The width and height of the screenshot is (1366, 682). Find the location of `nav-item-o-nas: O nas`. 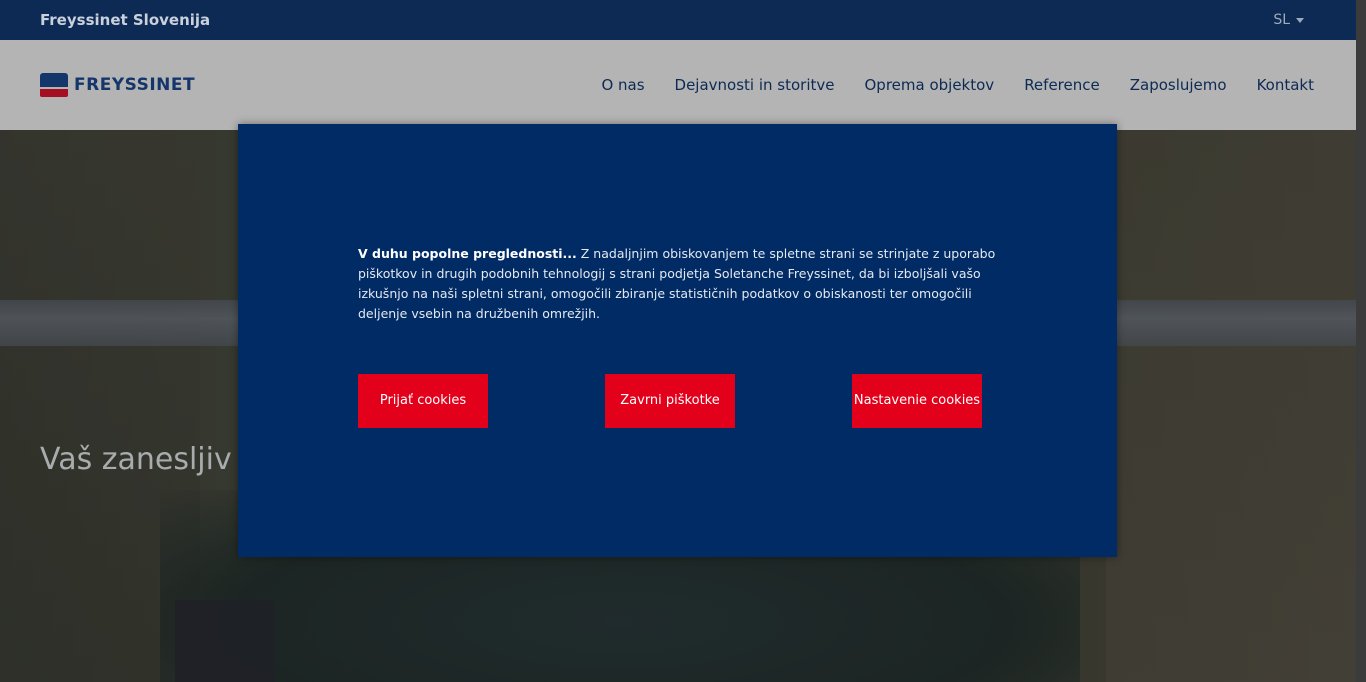

nav-item-o-nas: O nas is located at coordinates (622, 85).